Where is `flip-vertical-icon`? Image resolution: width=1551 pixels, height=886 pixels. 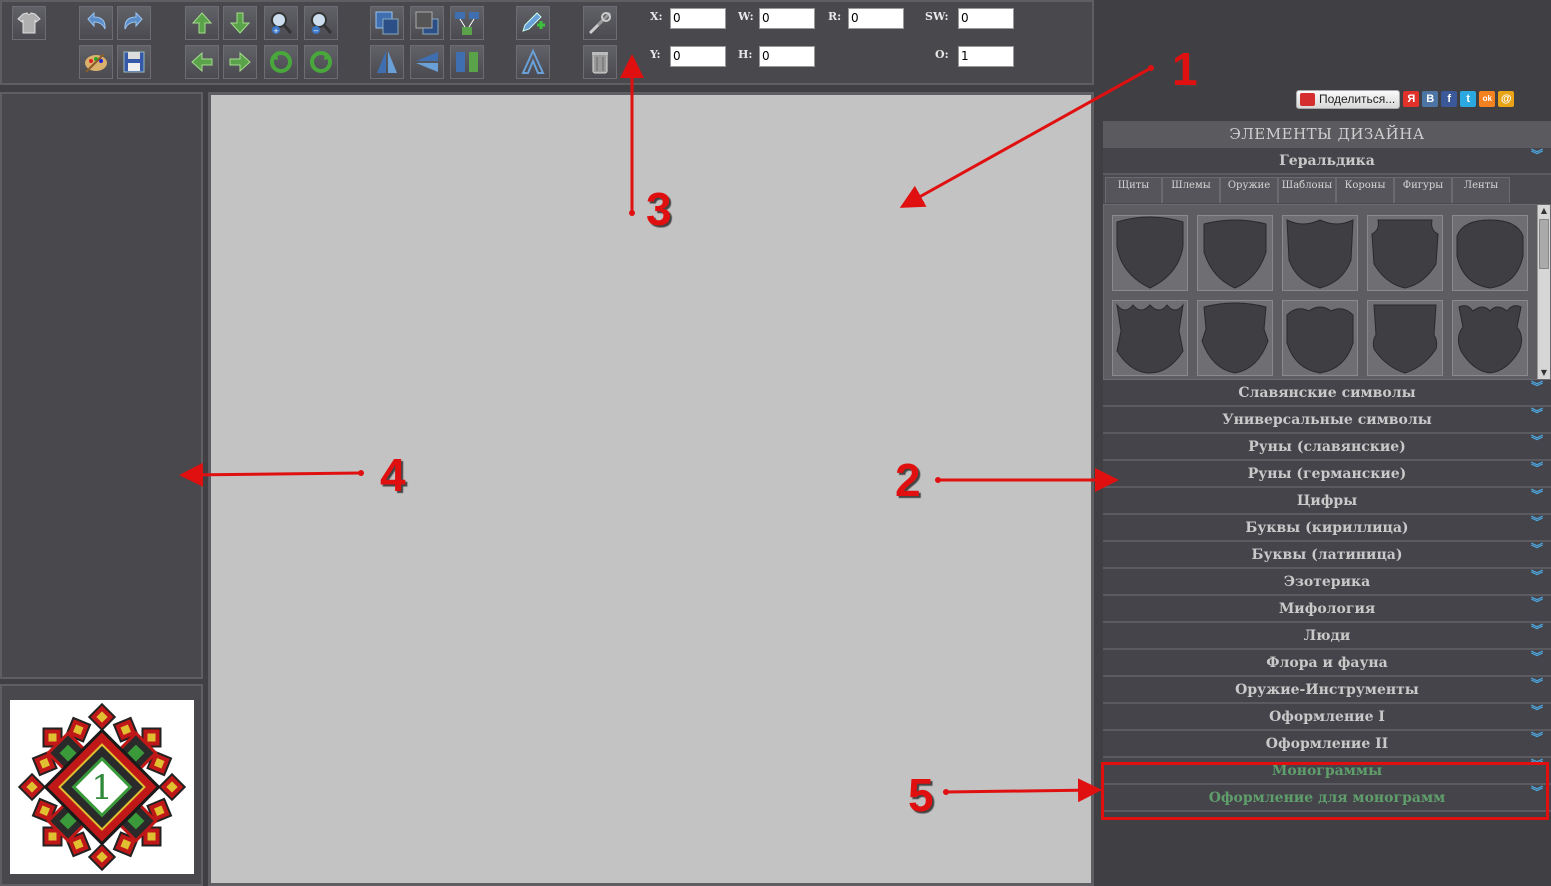
flip-vertical-icon is located at coordinates (387, 62).